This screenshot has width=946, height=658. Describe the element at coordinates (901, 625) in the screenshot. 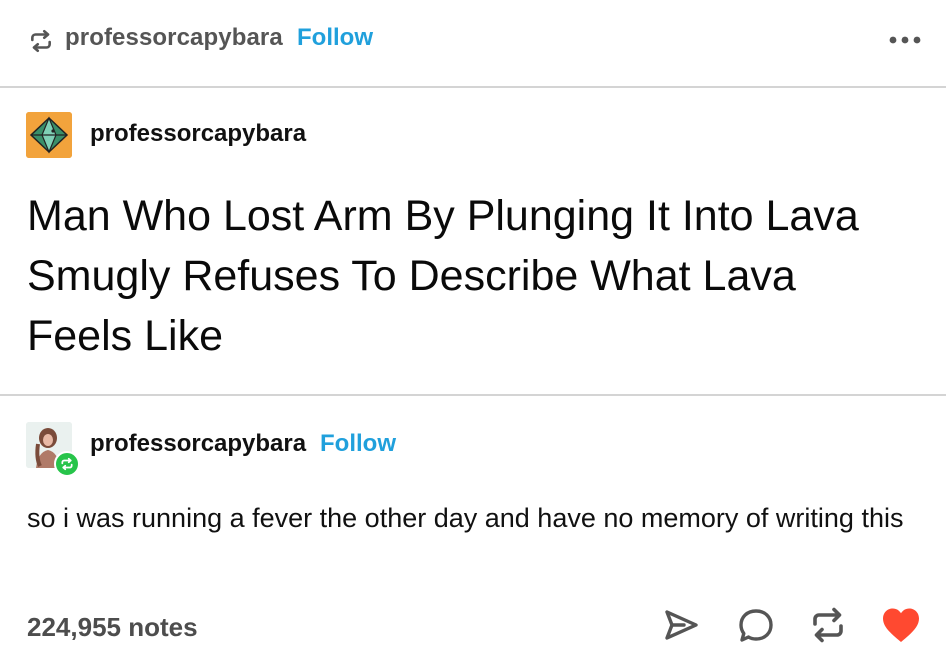

I see `heart-icon` at that location.